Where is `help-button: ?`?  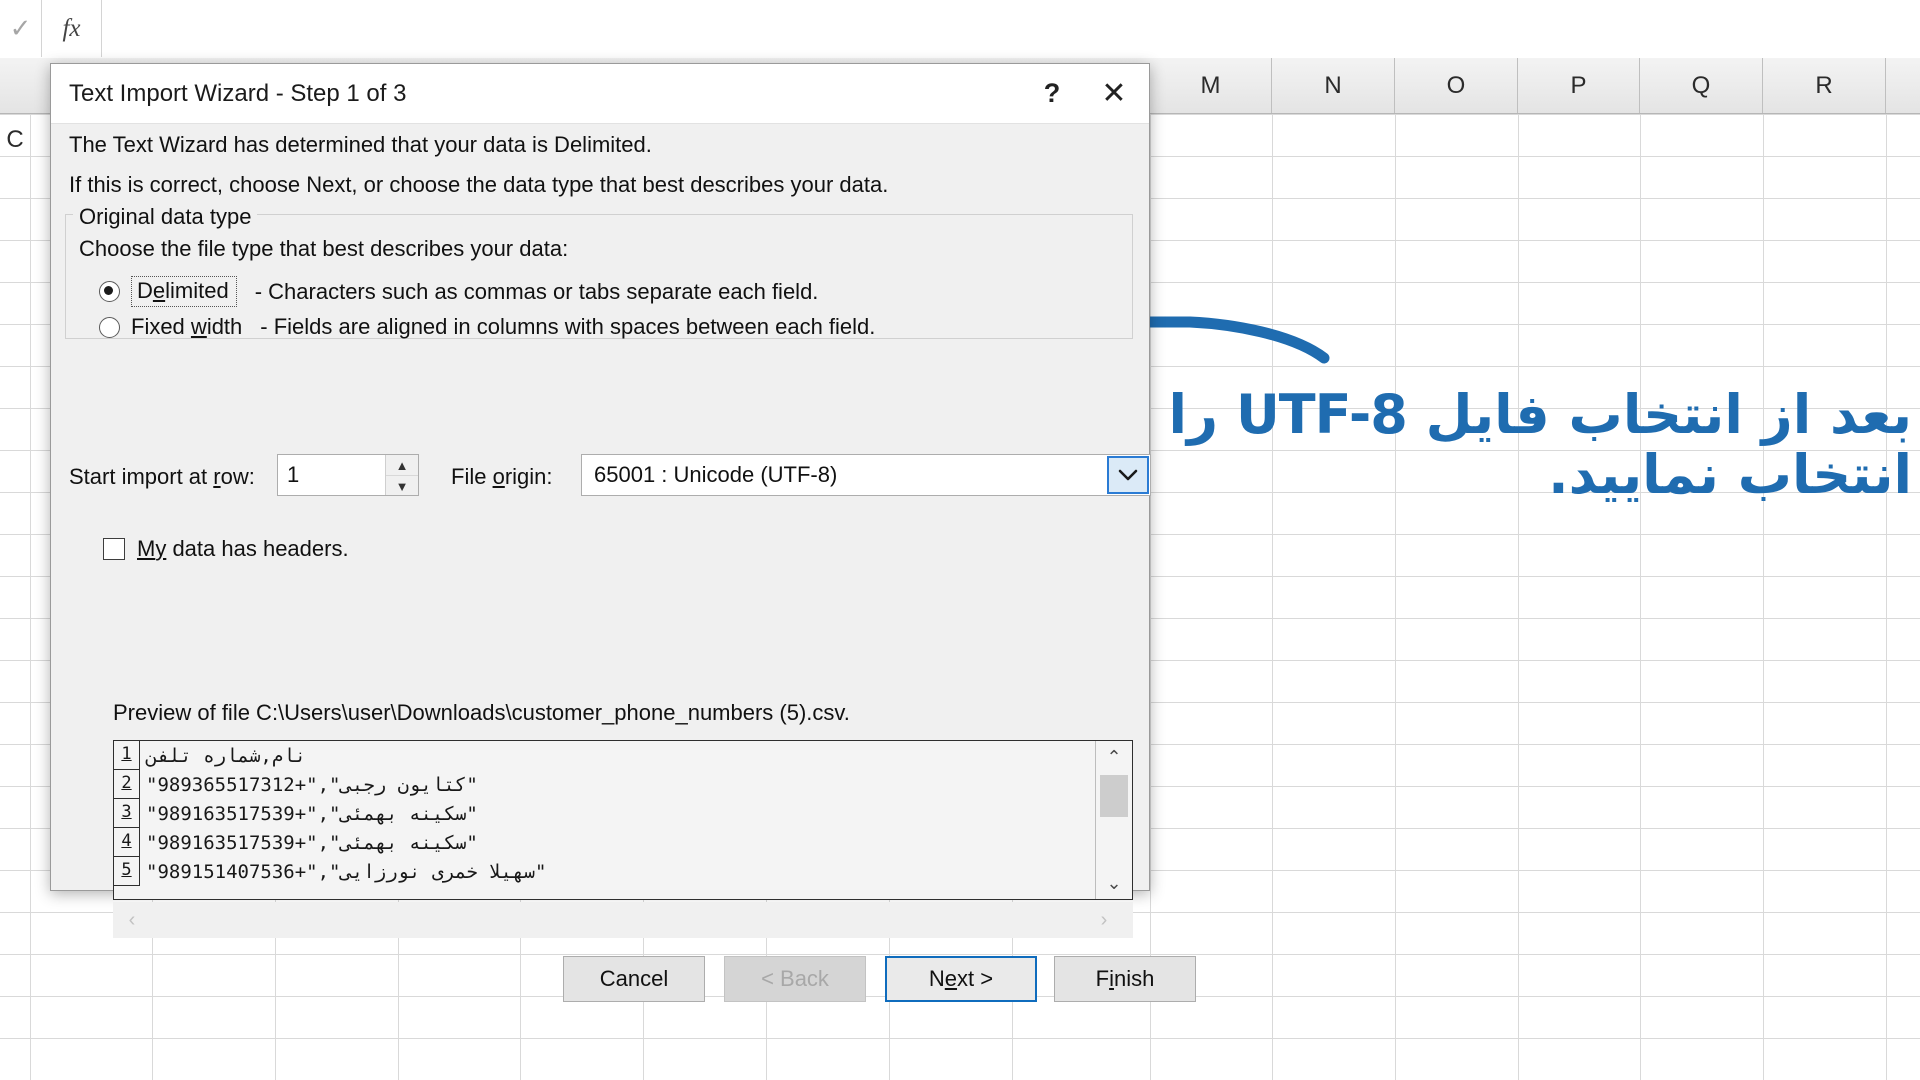
help-button: ? is located at coordinates (1052, 93).